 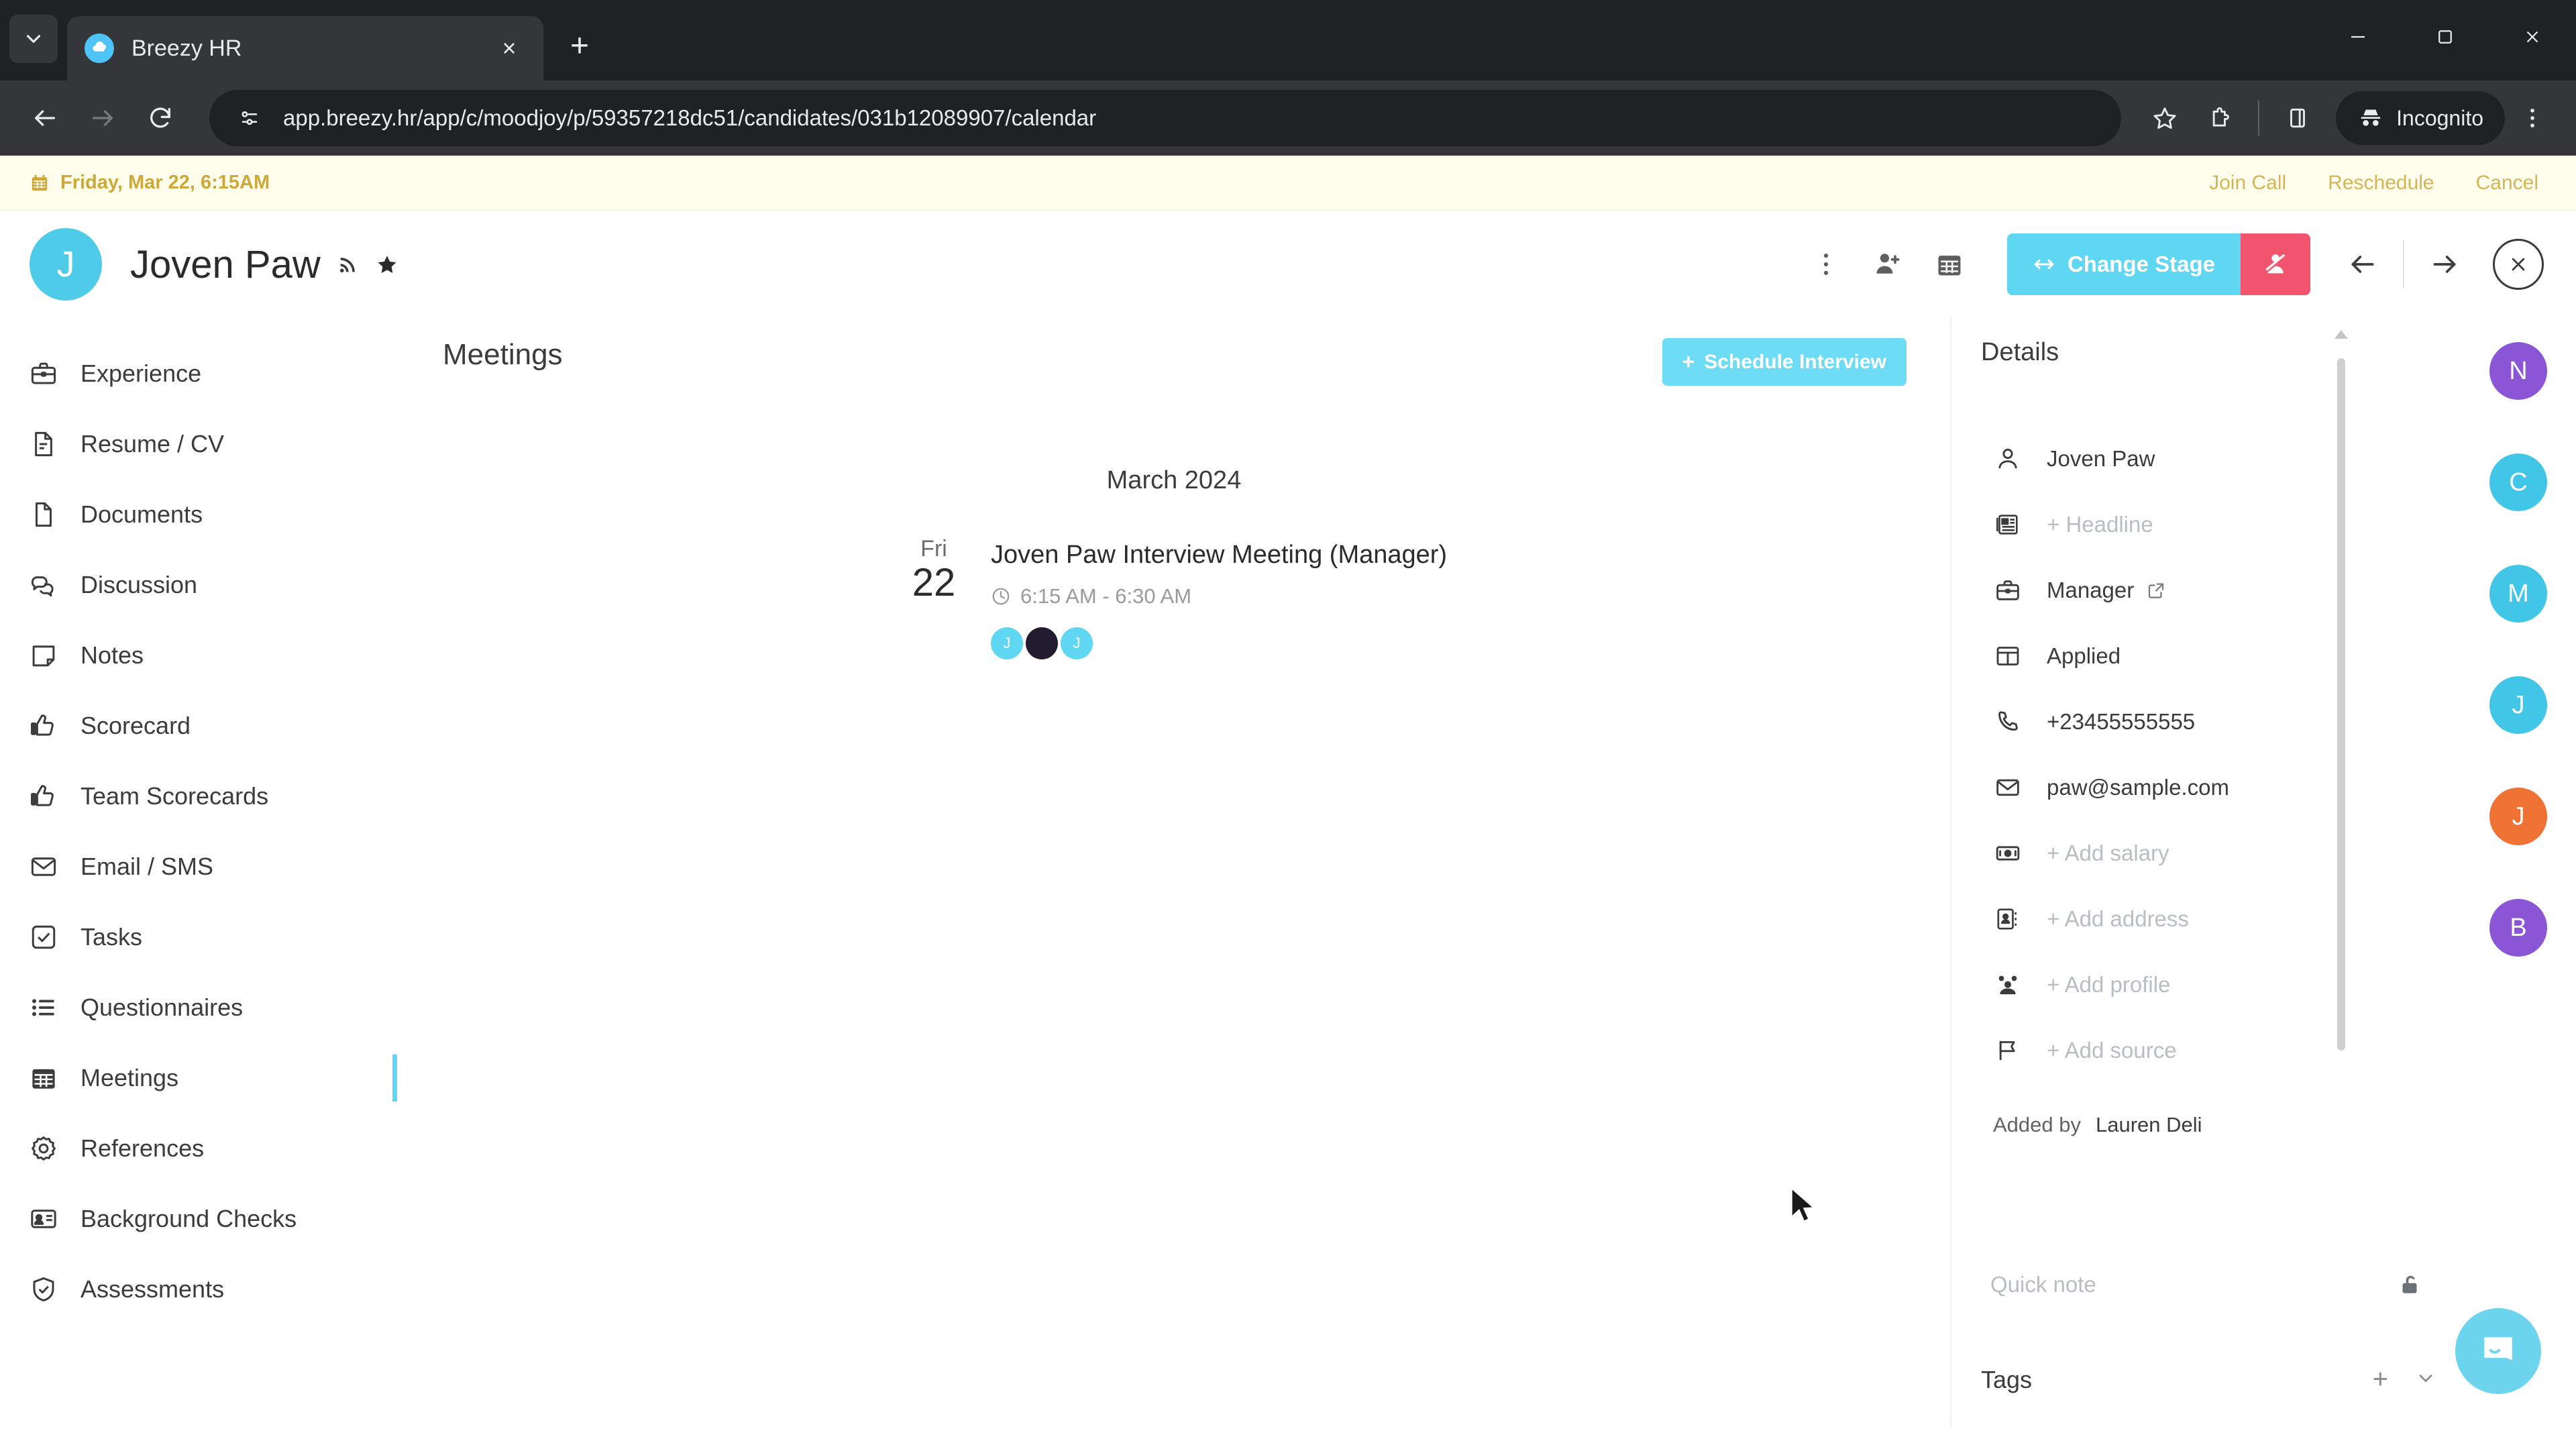 I want to click on meeting-day-number: 22, so click(x=934, y=583).